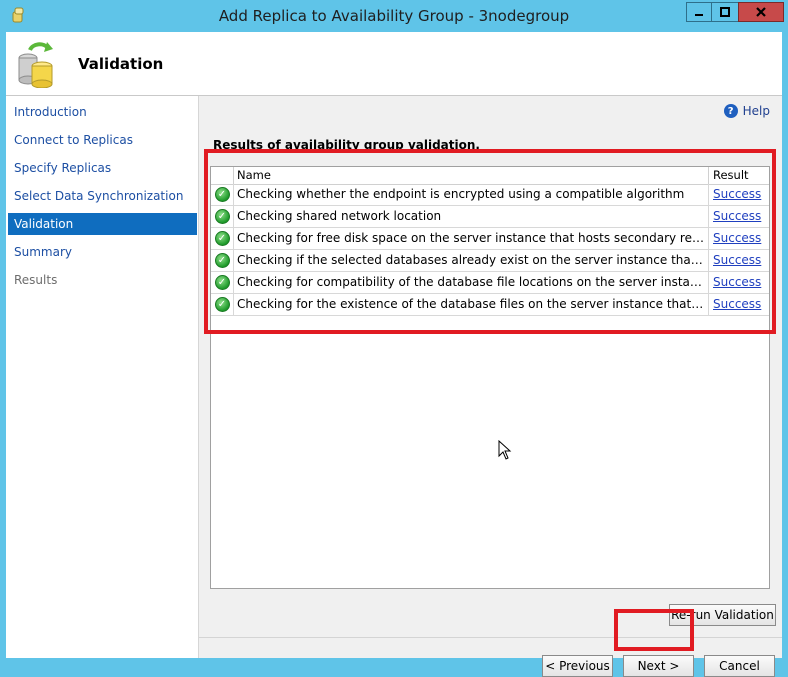 The image size is (788, 677). I want to click on nav-item-validation: Validation, so click(102, 224).